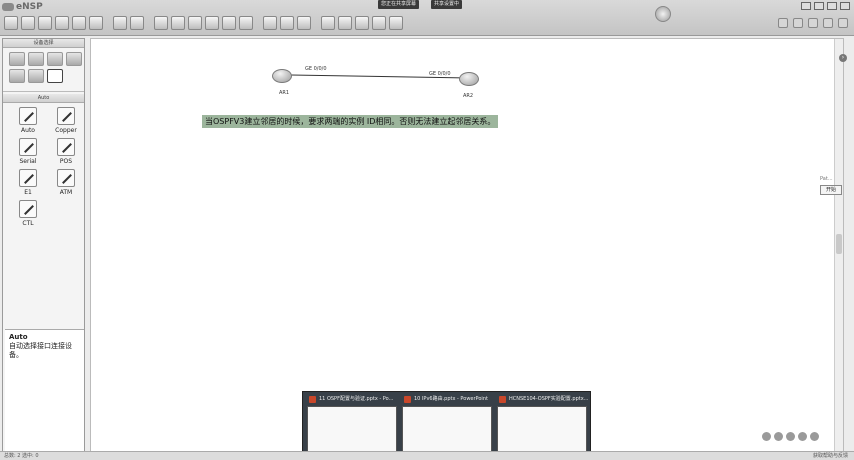 This screenshot has width=854, height=460. I want to click on taskbar-window-2-preview, so click(447, 430).